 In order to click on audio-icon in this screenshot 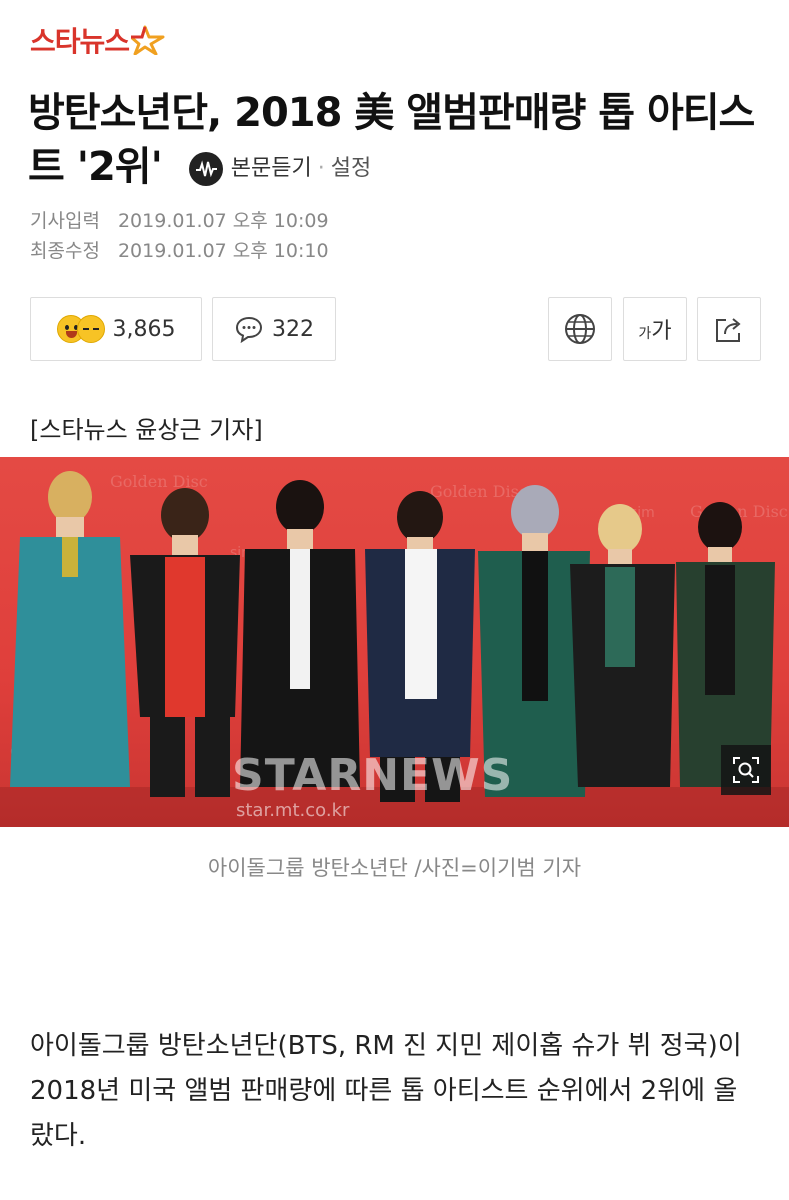, I will do `click(205, 169)`.